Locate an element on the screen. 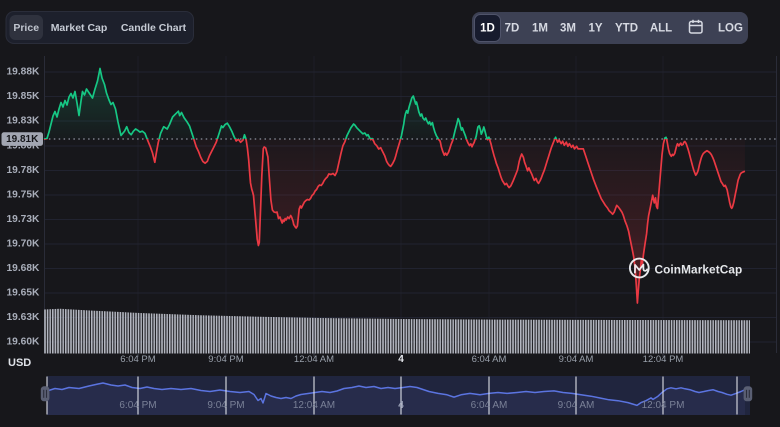 This screenshot has width=780, height=427. svg-text: USD is located at coordinates (19, 363).